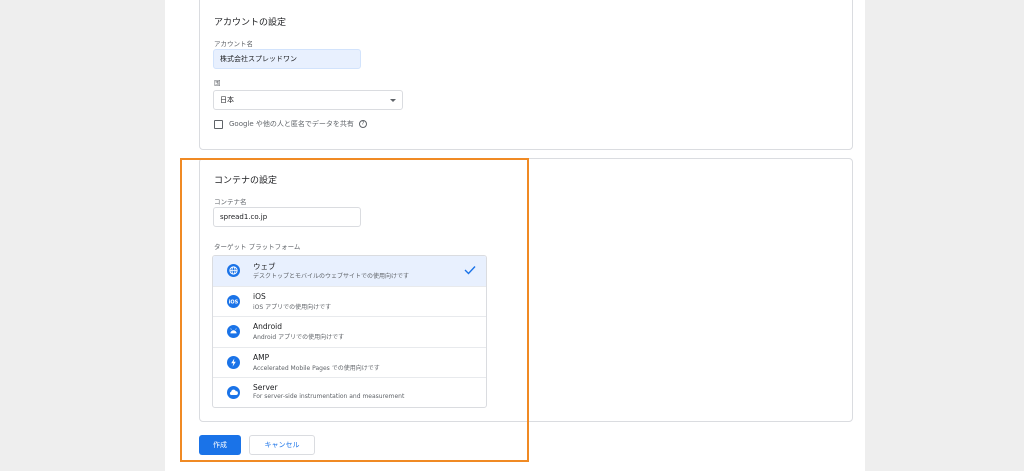 This screenshot has height=471, width=1024. I want to click on caret-down-icon, so click(393, 100).